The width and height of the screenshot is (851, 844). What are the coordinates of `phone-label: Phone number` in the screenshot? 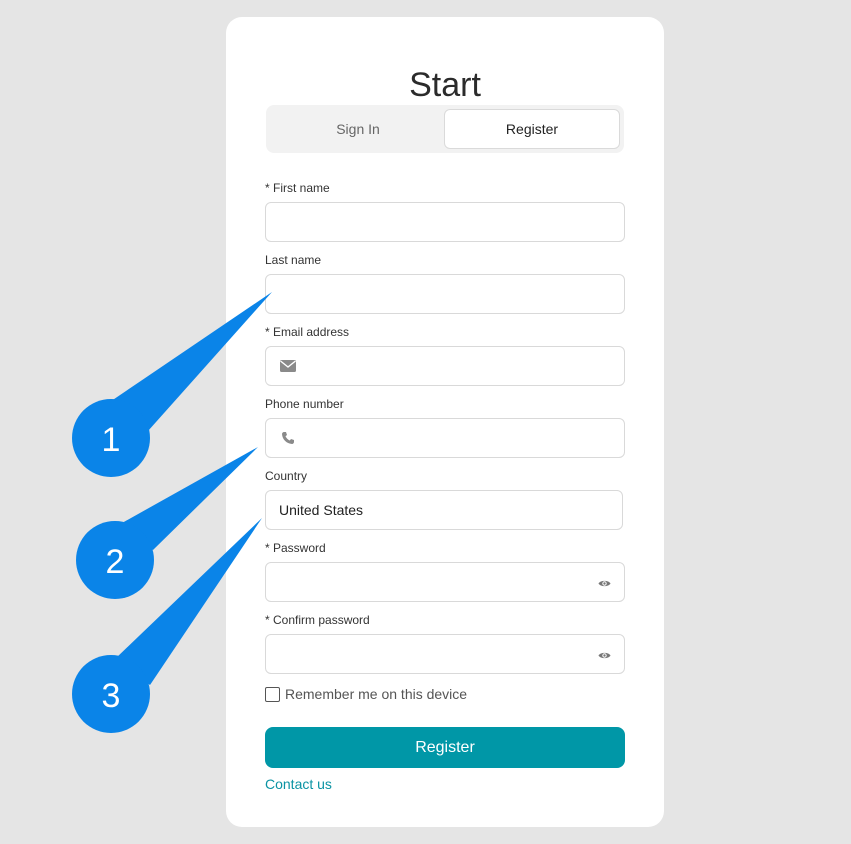 It's located at (304, 404).